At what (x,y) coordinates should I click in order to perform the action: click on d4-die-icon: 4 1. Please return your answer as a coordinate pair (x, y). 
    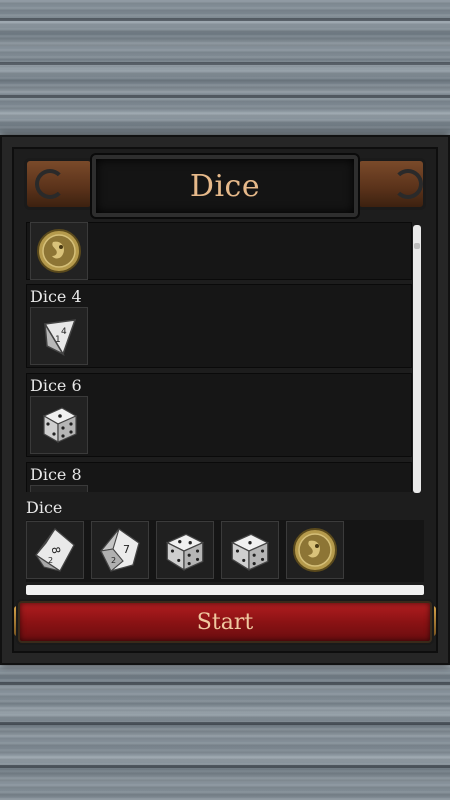
    Looking at the image, I should click on (59, 336).